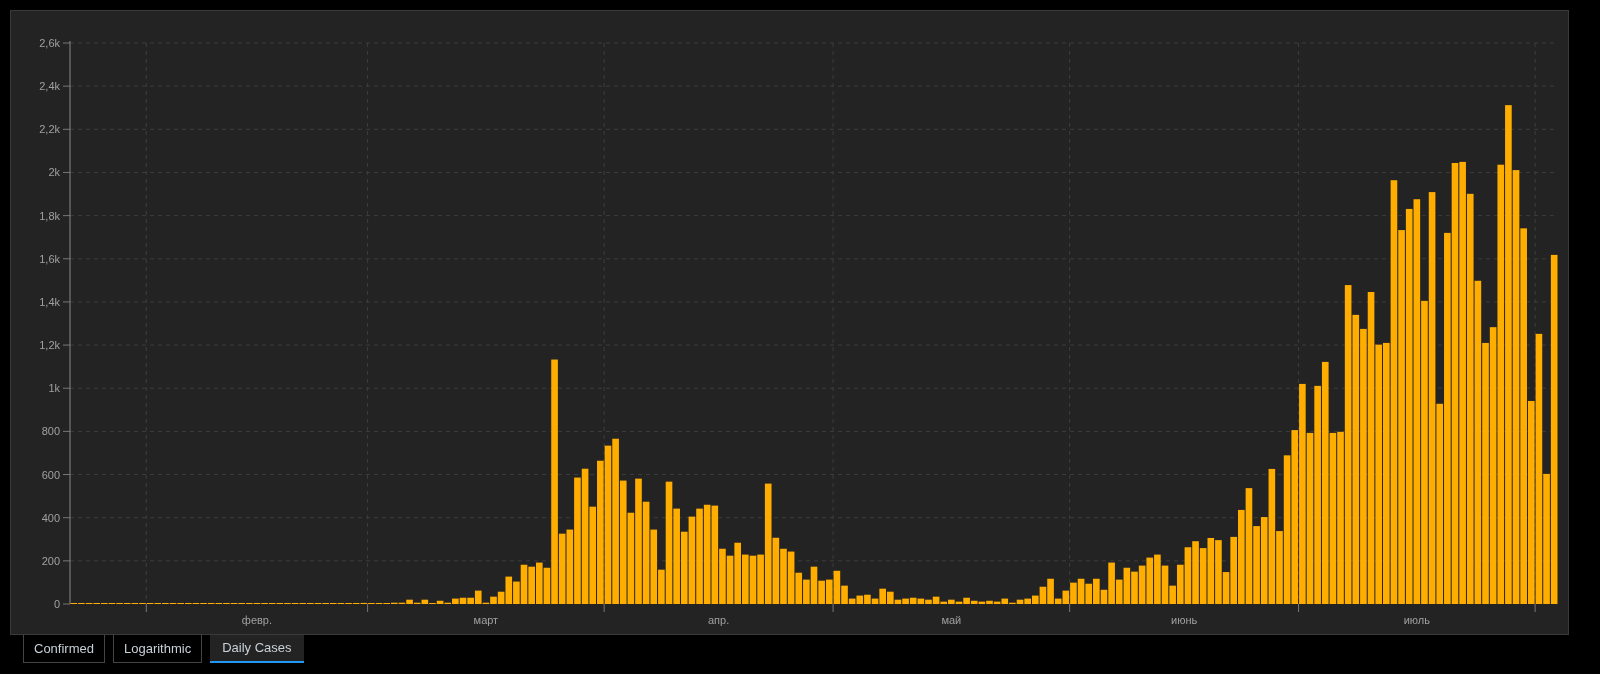 This screenshot has width=1600, height=674. Describe the element at coordinates (54, 388) in the screenshot. I see `y-axis-label: 1k` at that location.